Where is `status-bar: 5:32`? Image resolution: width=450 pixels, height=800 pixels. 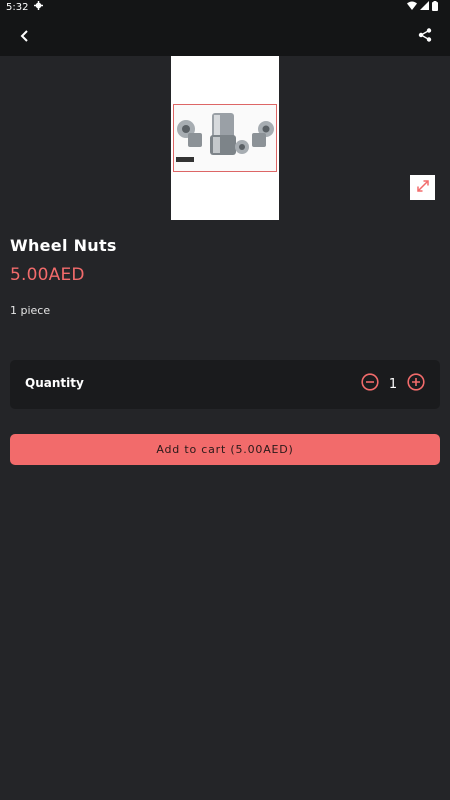
status-bar: 5:32 is located at coordinates (225, 7).